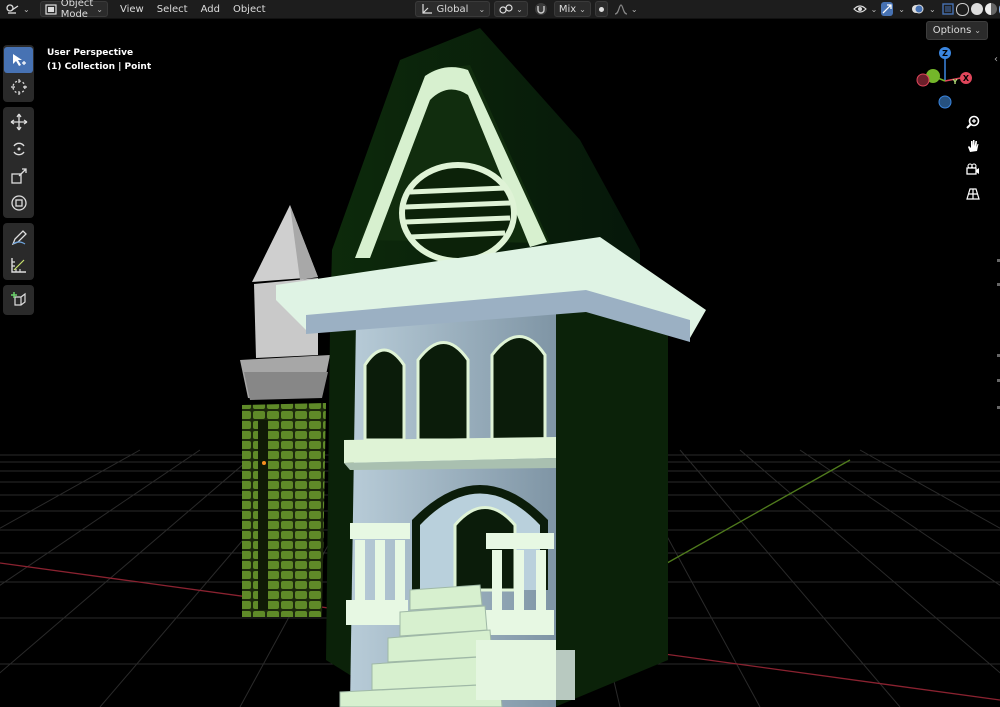 This screenshot has height=707, width=1000. I want to click on add-cube-icon, so click(18, 299).